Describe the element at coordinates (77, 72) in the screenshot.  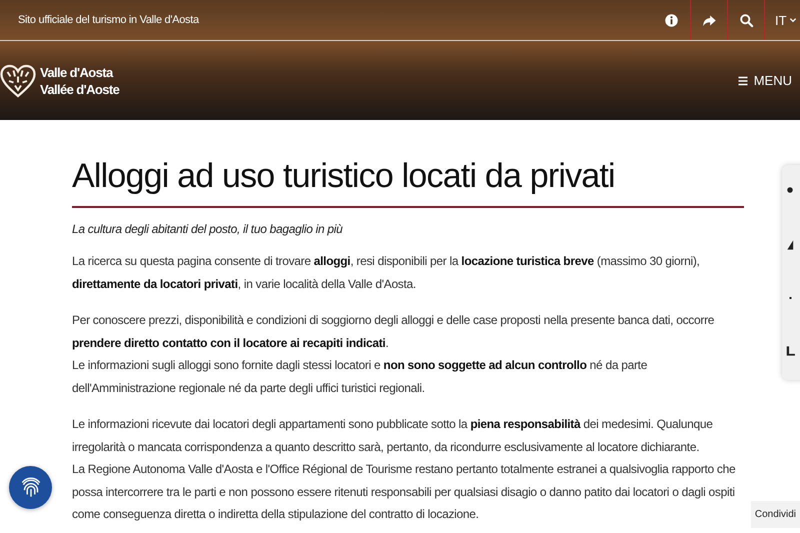
I see `logo-text: Valle d'Aosta` at that location.